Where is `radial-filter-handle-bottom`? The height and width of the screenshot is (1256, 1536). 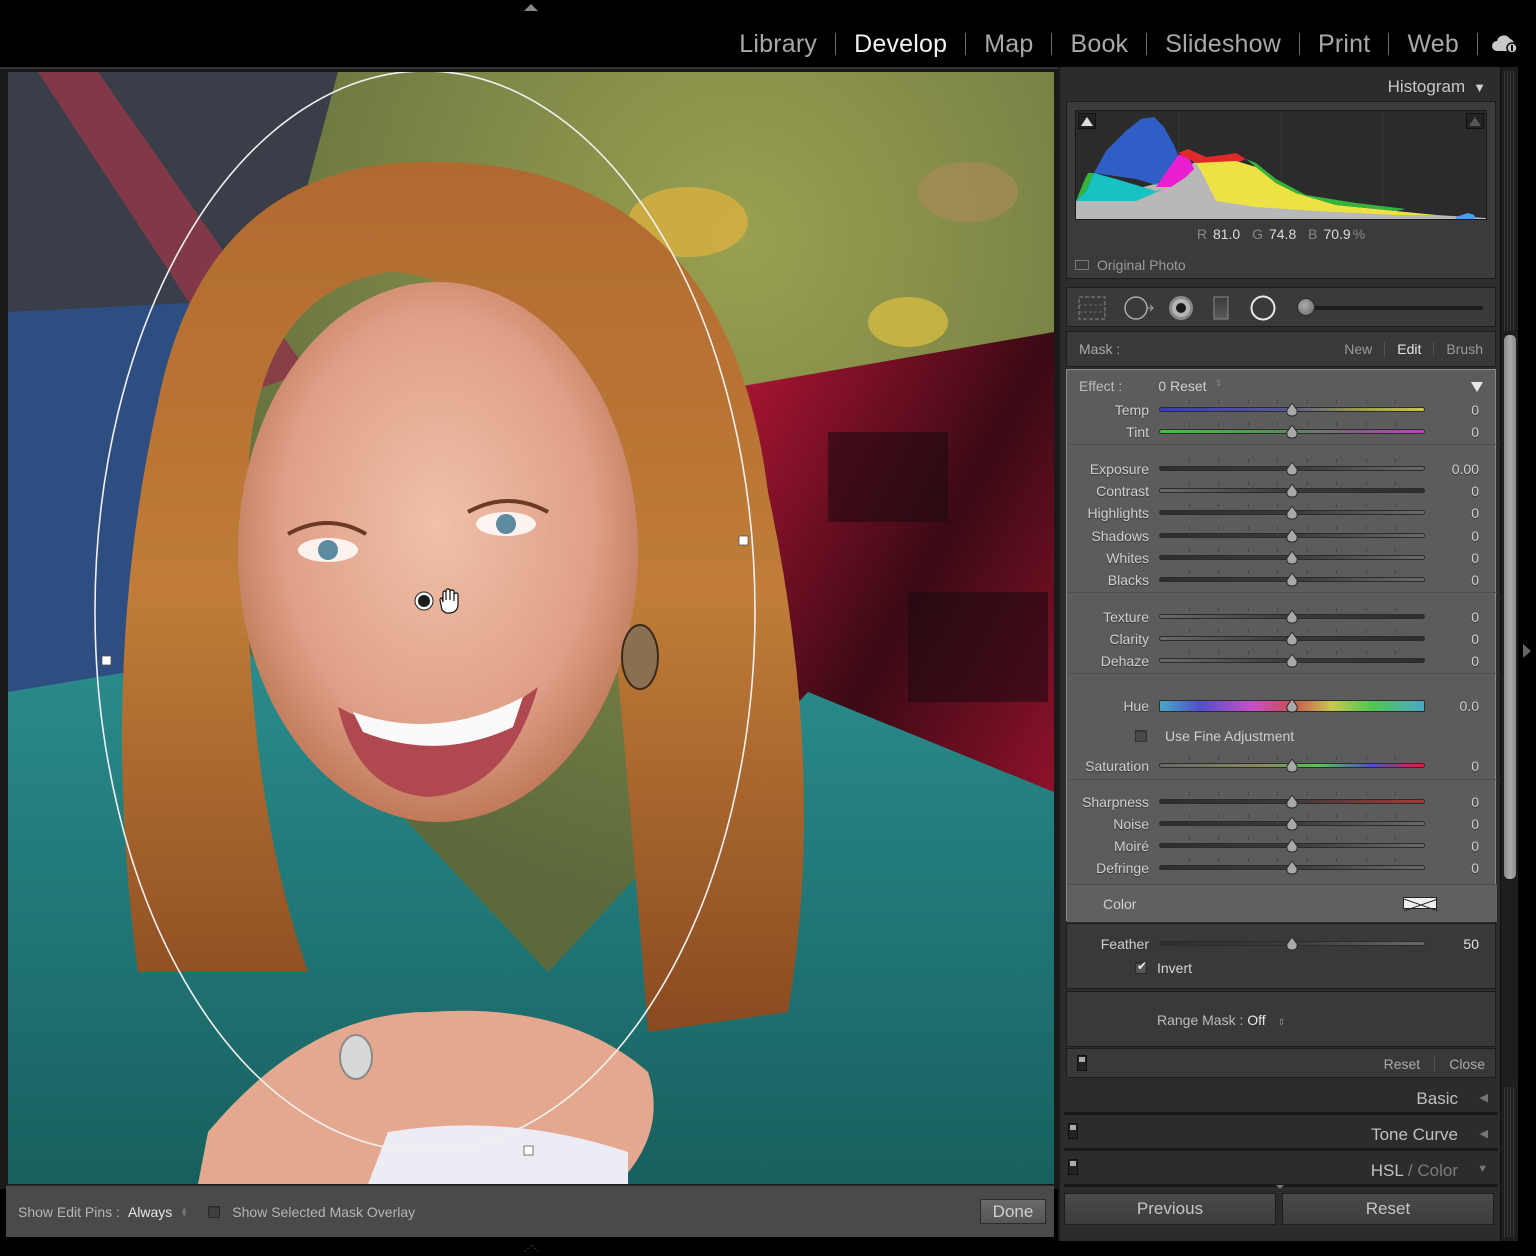 radial-filter-handle-bottom is located at coordinates (528, 1150).